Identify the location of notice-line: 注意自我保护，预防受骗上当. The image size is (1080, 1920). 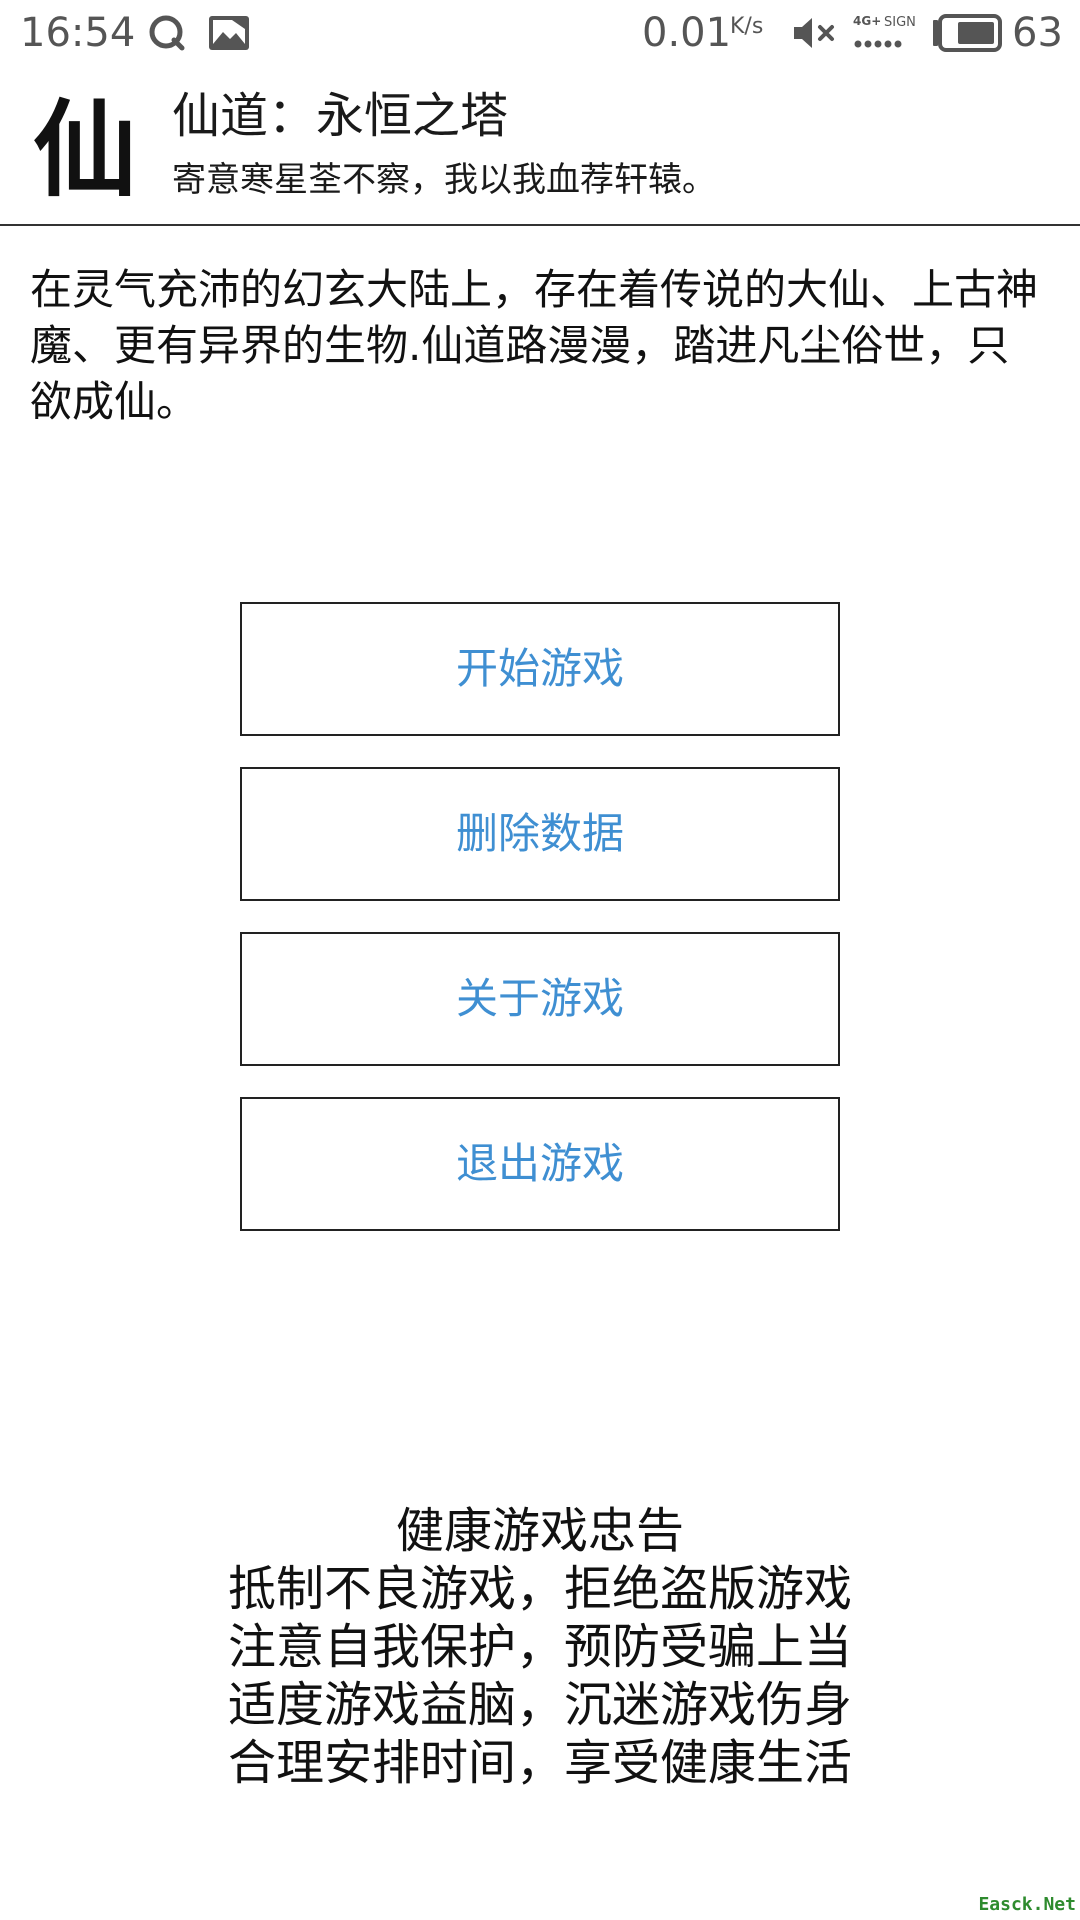
(539, 1647).